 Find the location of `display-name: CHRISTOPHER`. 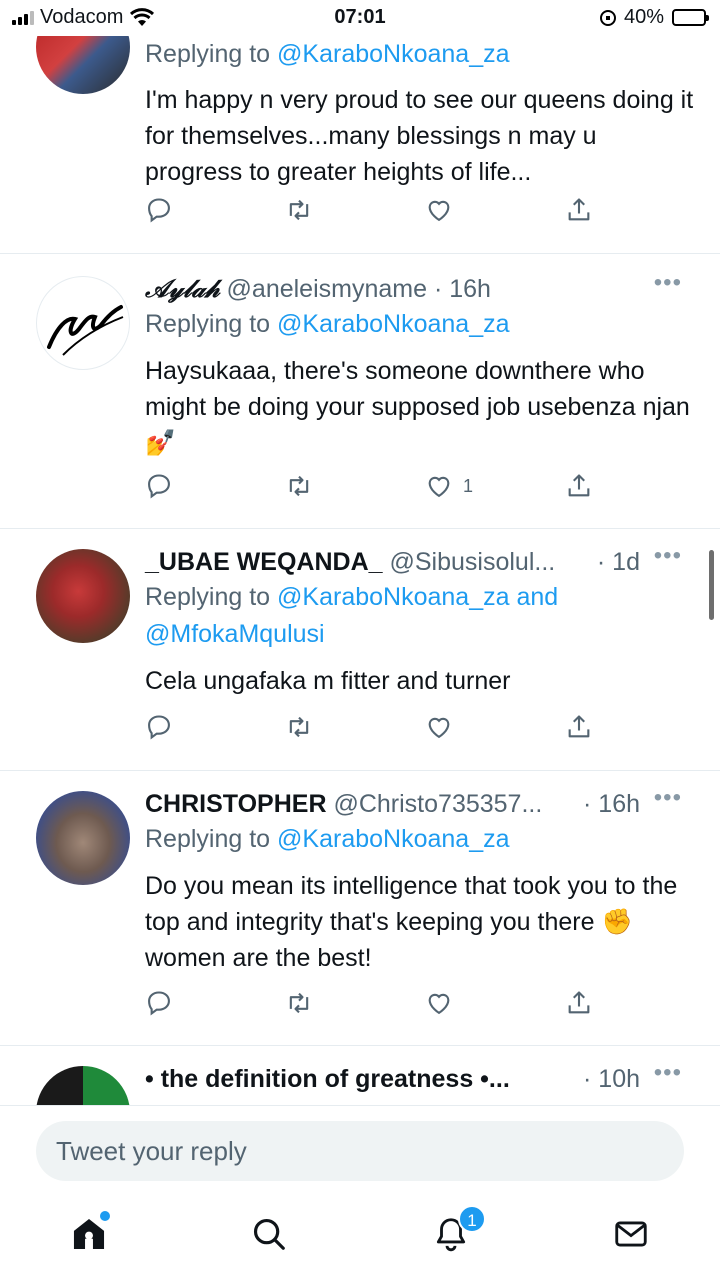

display-name: CHRISTOPHER is located at coordinates (236, 804).